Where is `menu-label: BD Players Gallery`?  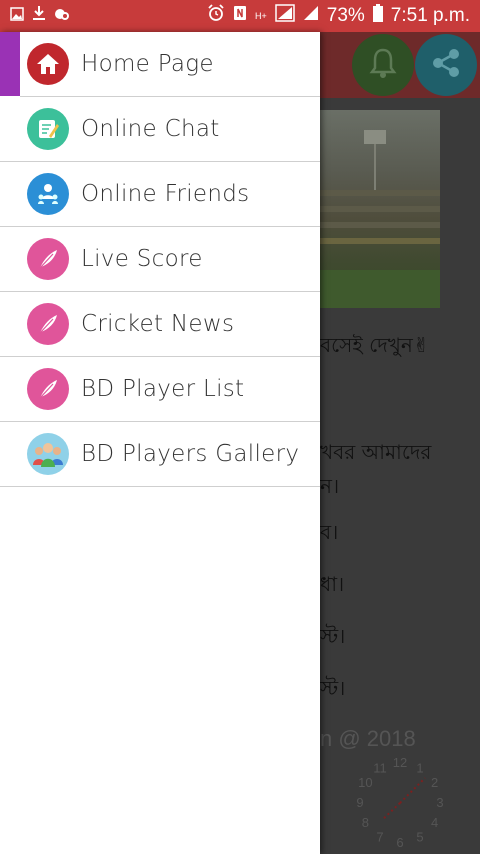
menu-label: BD Players Gallery is located at coordinates (190, 454).